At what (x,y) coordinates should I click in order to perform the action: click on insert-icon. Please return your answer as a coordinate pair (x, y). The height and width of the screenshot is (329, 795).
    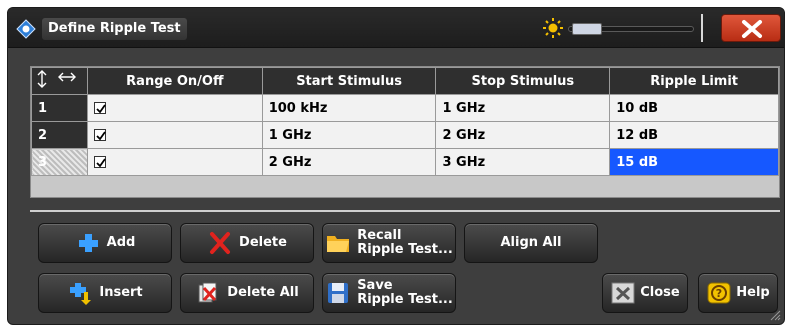
    Looking at the image, I should click on (81, 294).